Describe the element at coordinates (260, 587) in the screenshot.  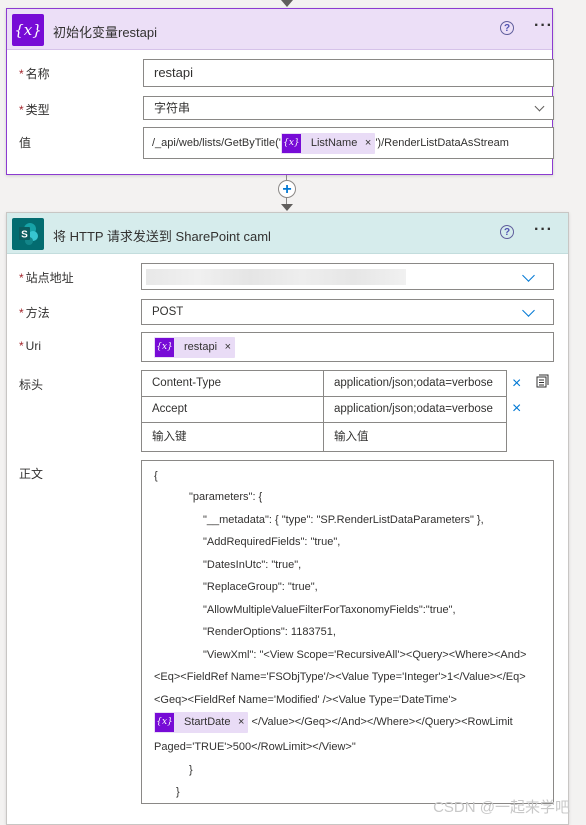
I see `body-line: "ReplaceGroup": "true",` at that location.